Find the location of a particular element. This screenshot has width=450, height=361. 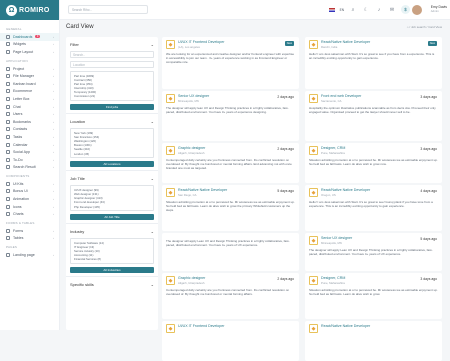

sidebar-item-bookmarks: Bookmarks › is located at coordinates (29, 122).